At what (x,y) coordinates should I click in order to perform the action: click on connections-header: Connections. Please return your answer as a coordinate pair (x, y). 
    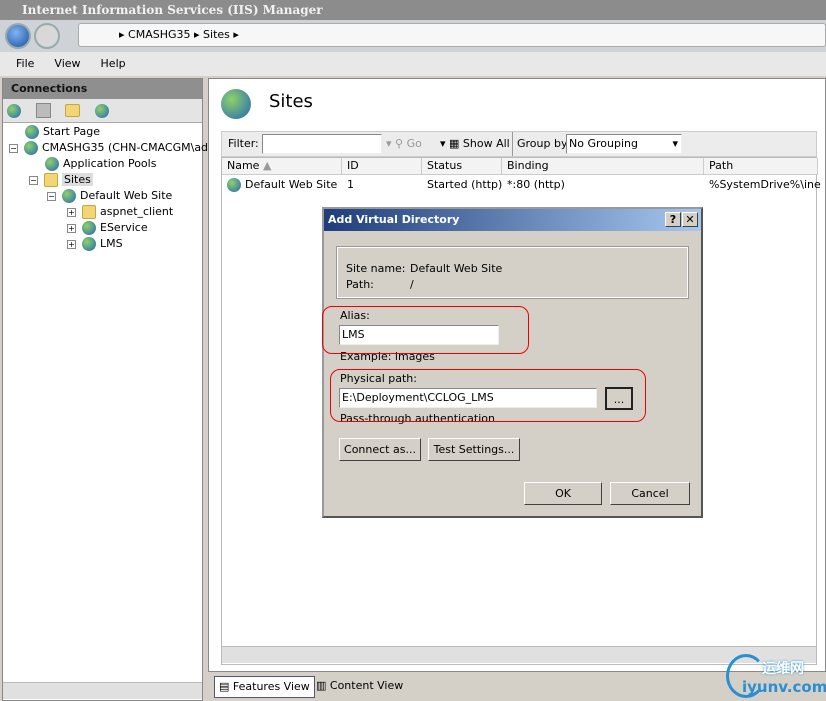
    Looking at the image, I should click on (102, 89).